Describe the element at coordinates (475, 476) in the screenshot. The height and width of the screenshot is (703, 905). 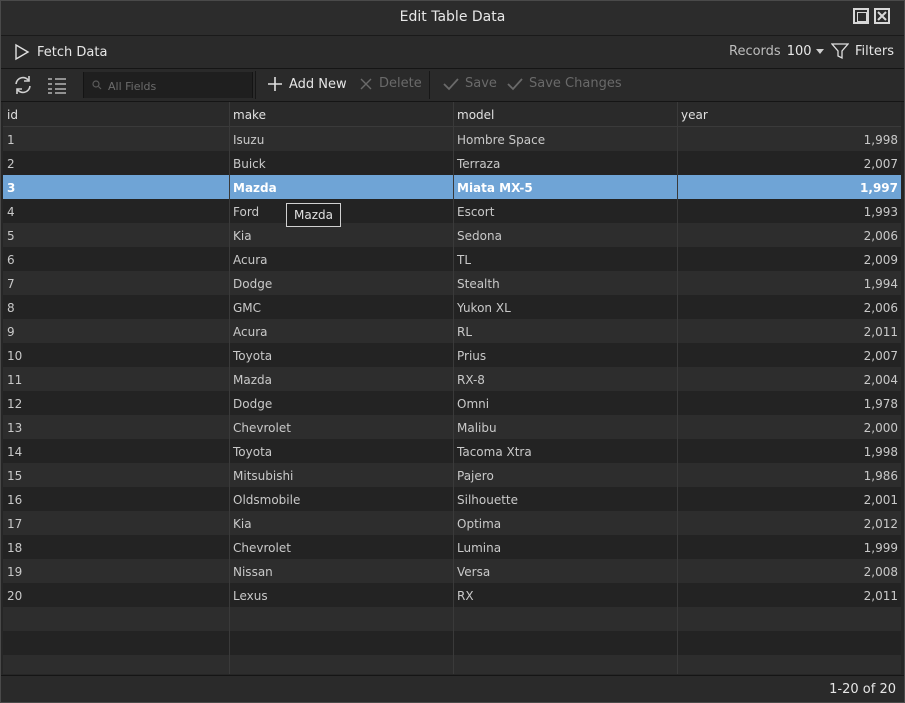
I see `cell-model: Pajero` at that location.